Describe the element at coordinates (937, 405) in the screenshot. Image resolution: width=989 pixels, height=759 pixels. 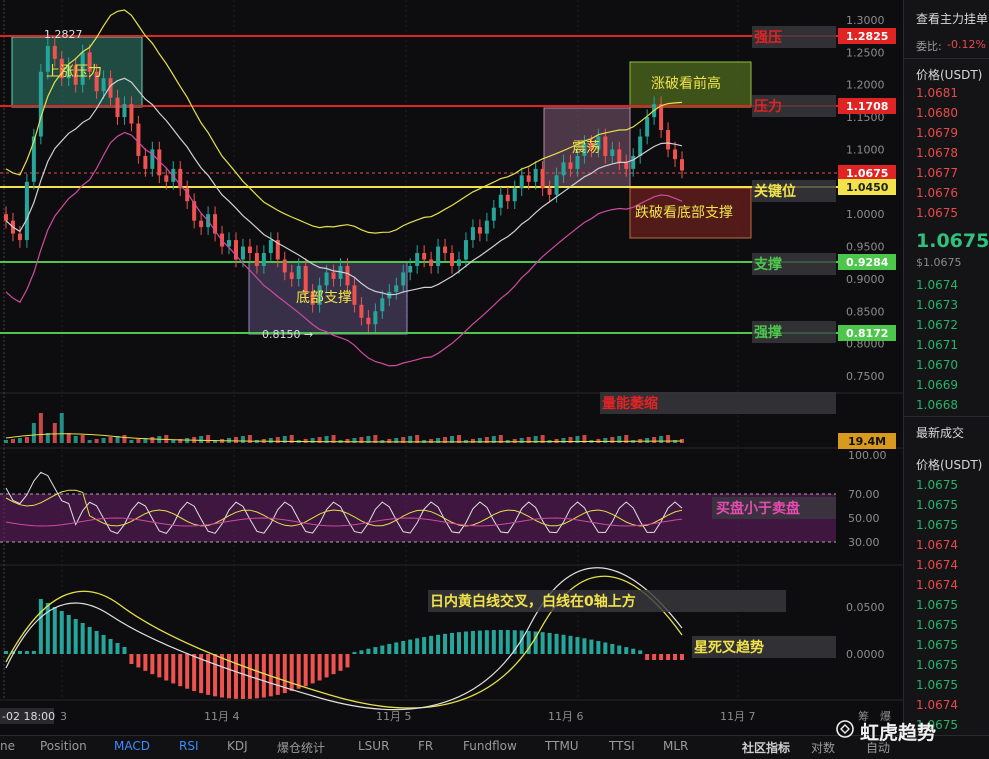
I see `bid-price: 1.0668` at that location.